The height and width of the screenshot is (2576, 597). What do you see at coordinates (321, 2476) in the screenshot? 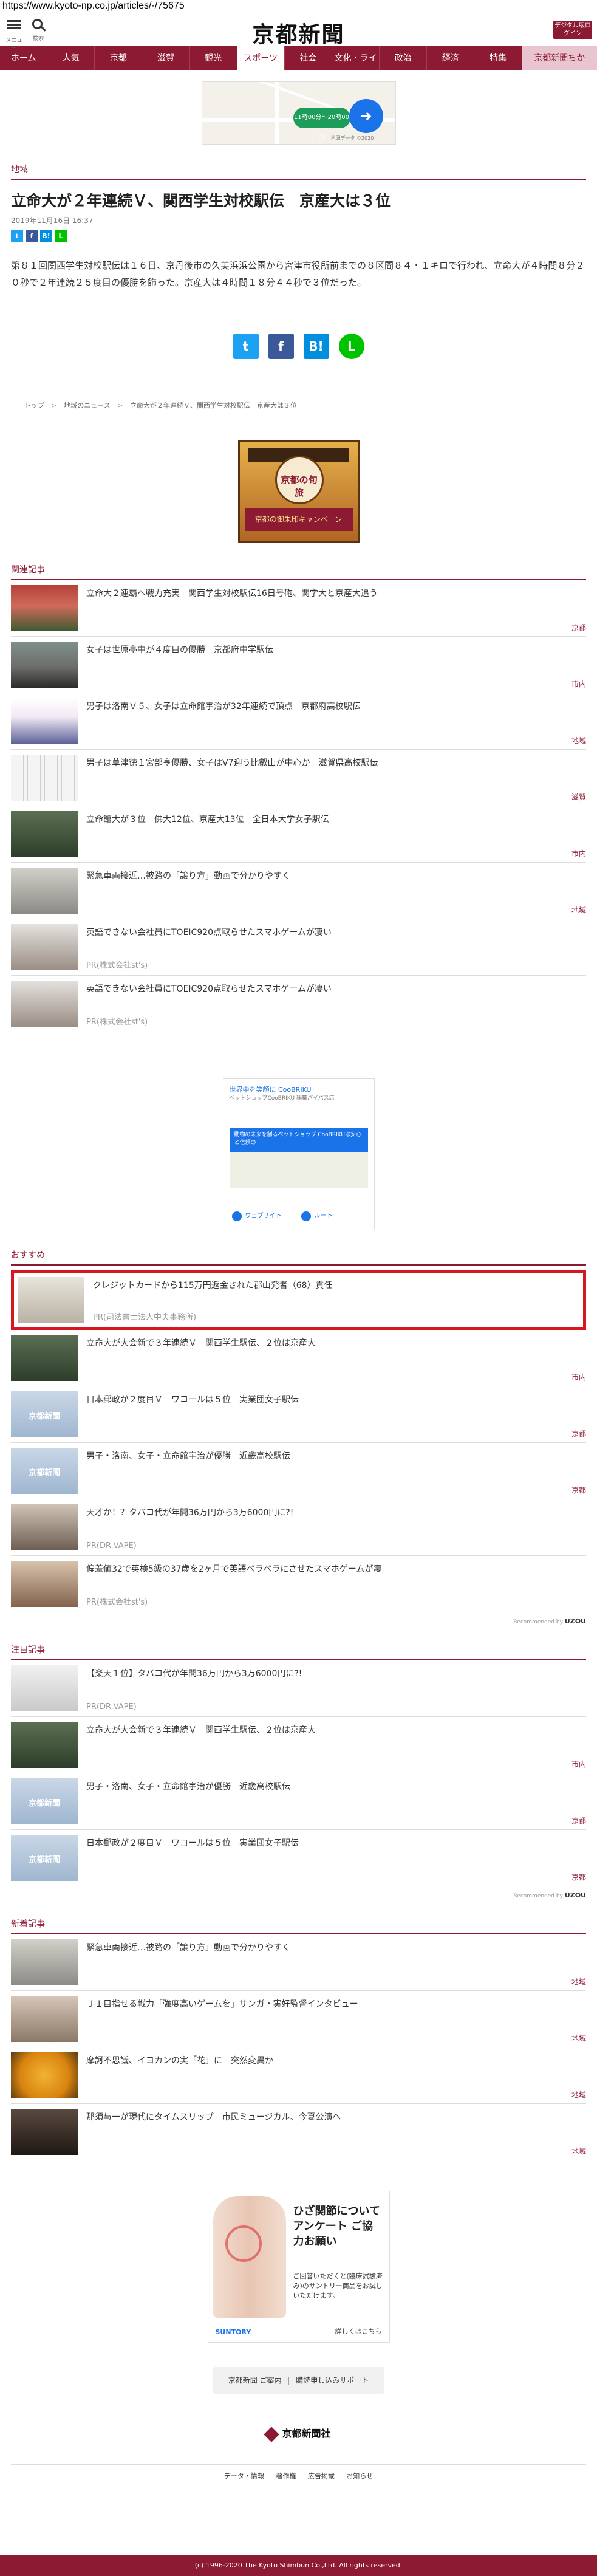
I see `footer-menu-advertising: 広告掲載` at bounding box center [321, 2476].